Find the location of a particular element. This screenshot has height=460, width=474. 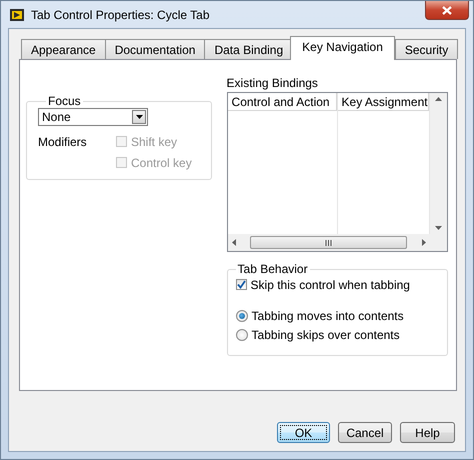

tab: Documentation is located at coordinates (155, 49).